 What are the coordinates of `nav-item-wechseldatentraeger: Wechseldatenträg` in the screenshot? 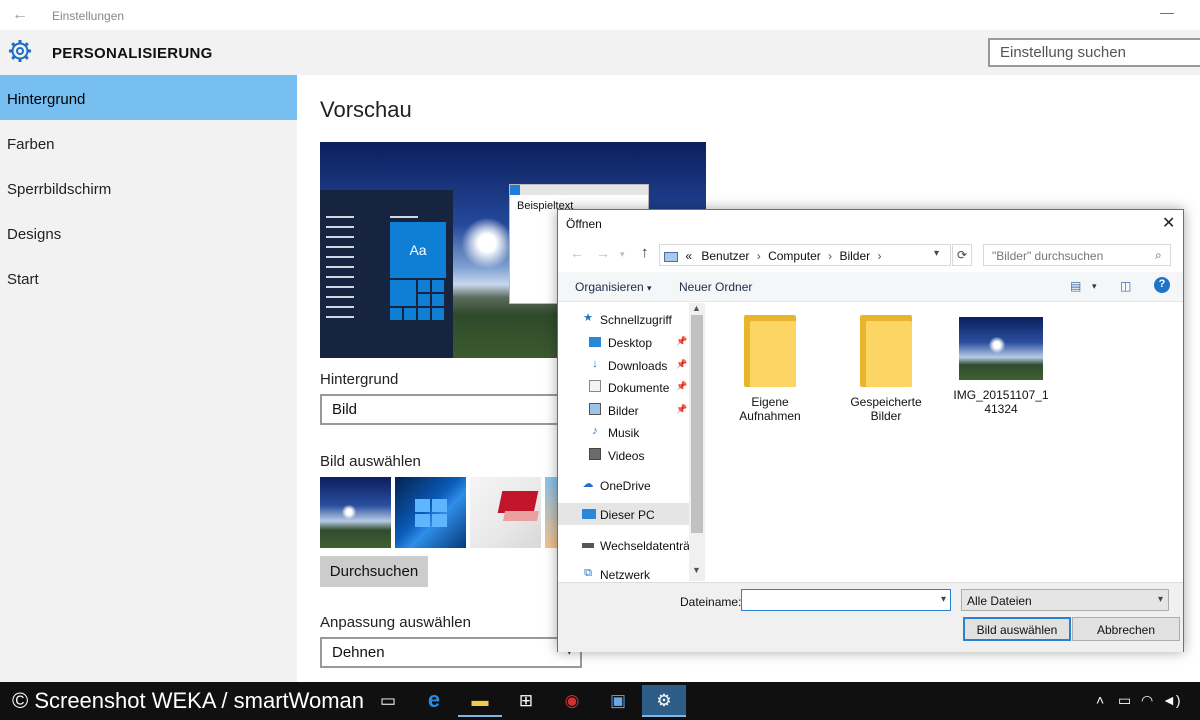 It's located at (627, 545).